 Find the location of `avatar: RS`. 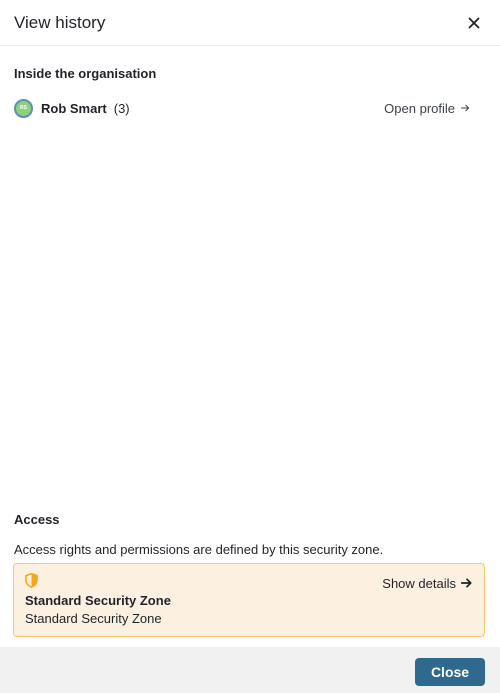

avatar: RS is located at coordinates (23, 108).